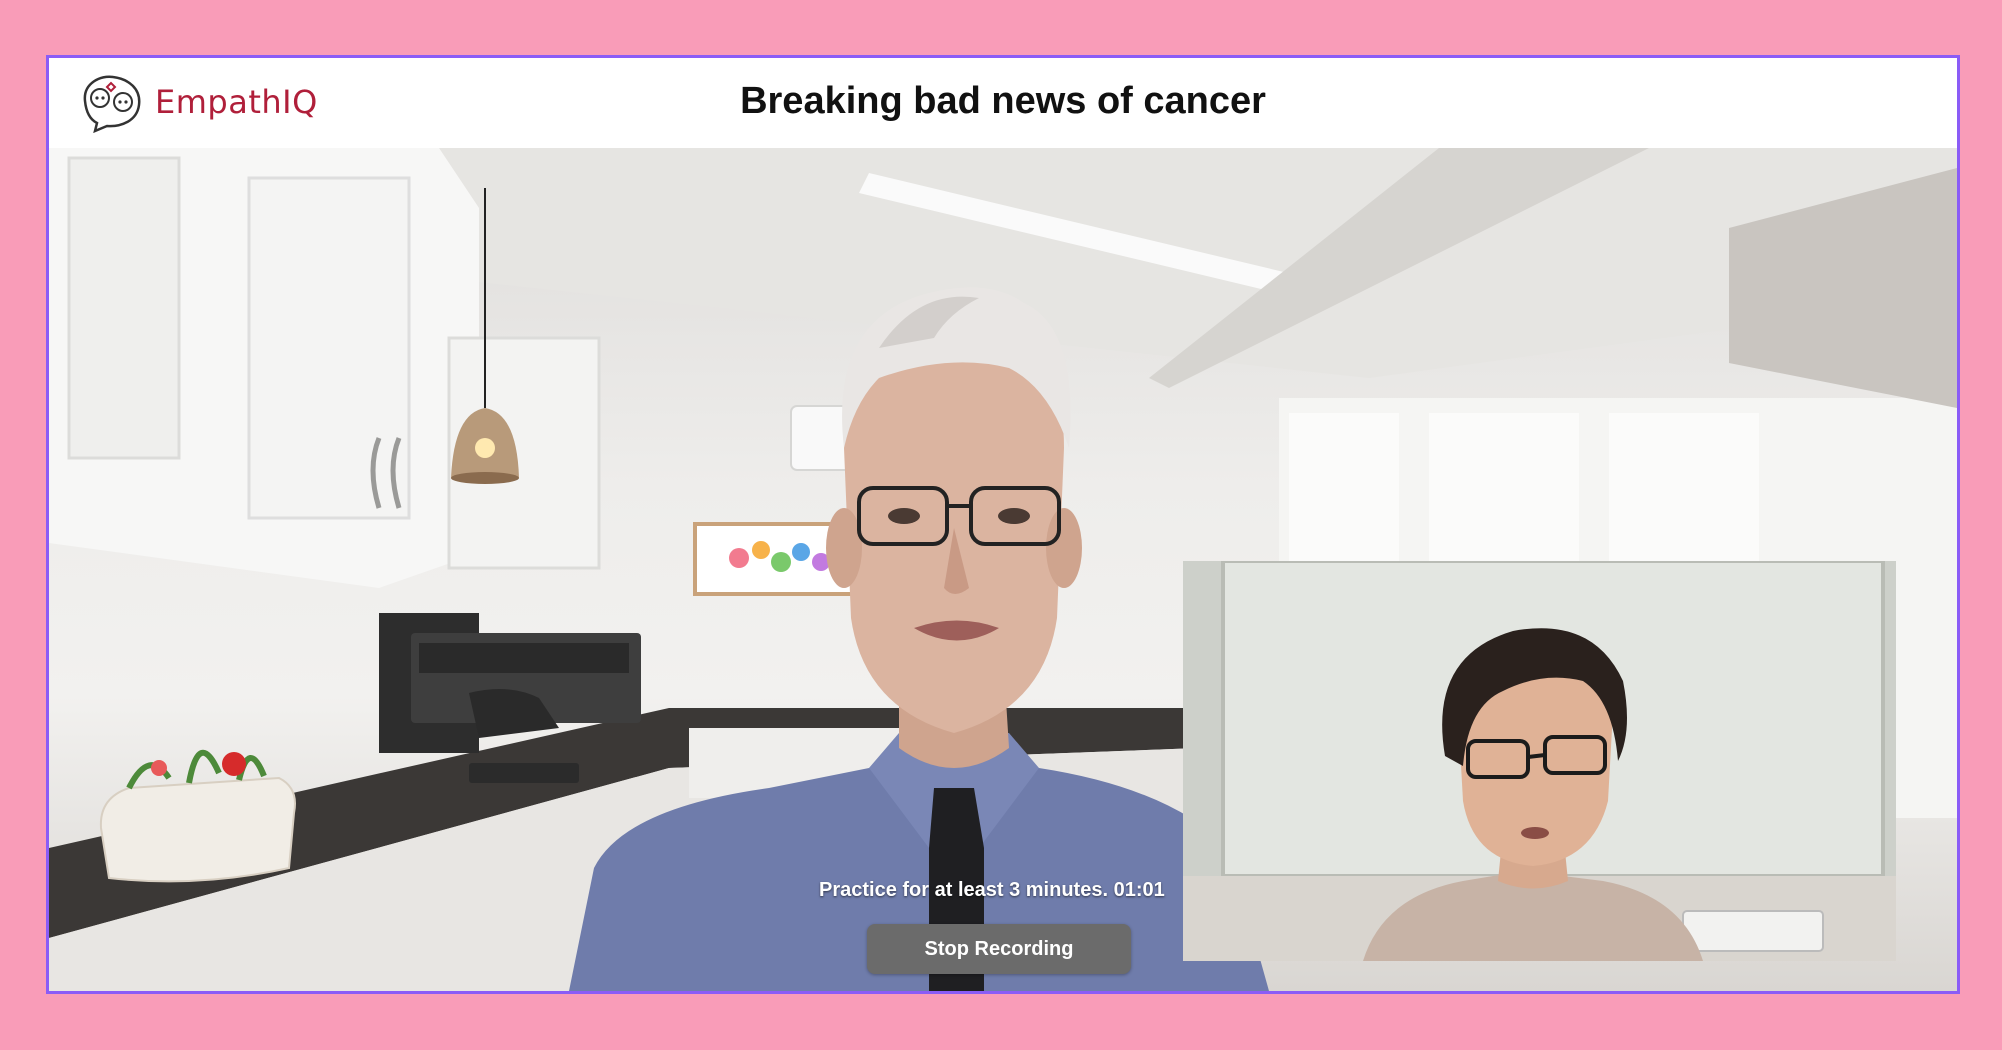 Image resolution: width=2002 pixels, height=1050 pixels. Describe the element at coordinates (999, 949) in the screenshot. I see `stop-recording-button: Stop Recording` at that location.